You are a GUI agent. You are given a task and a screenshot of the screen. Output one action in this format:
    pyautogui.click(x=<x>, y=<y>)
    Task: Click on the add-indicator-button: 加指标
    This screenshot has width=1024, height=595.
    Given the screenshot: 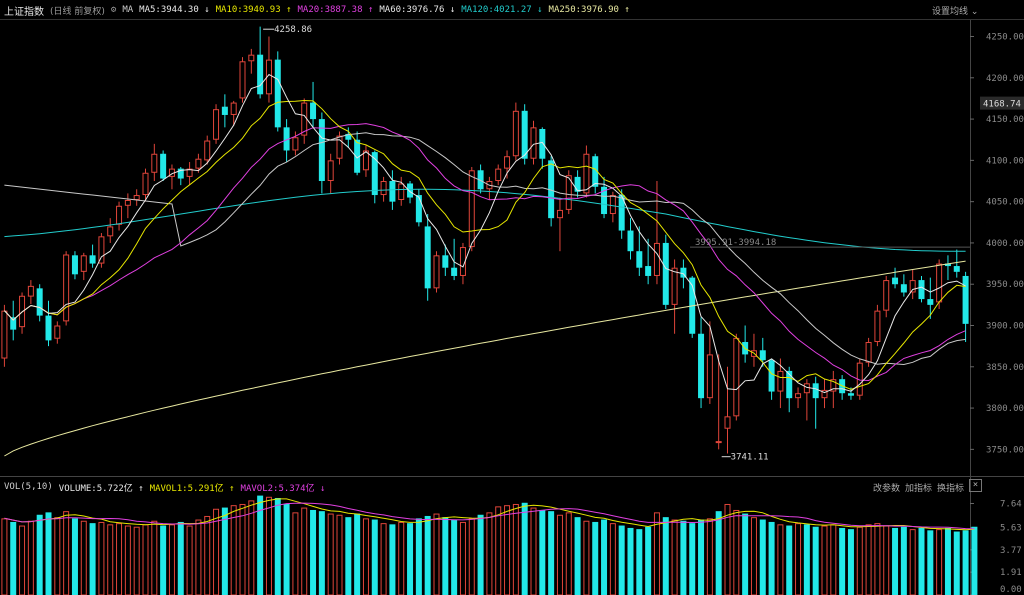 What is the action you would take?
    pyautogui.click(x=918, y=487)
    